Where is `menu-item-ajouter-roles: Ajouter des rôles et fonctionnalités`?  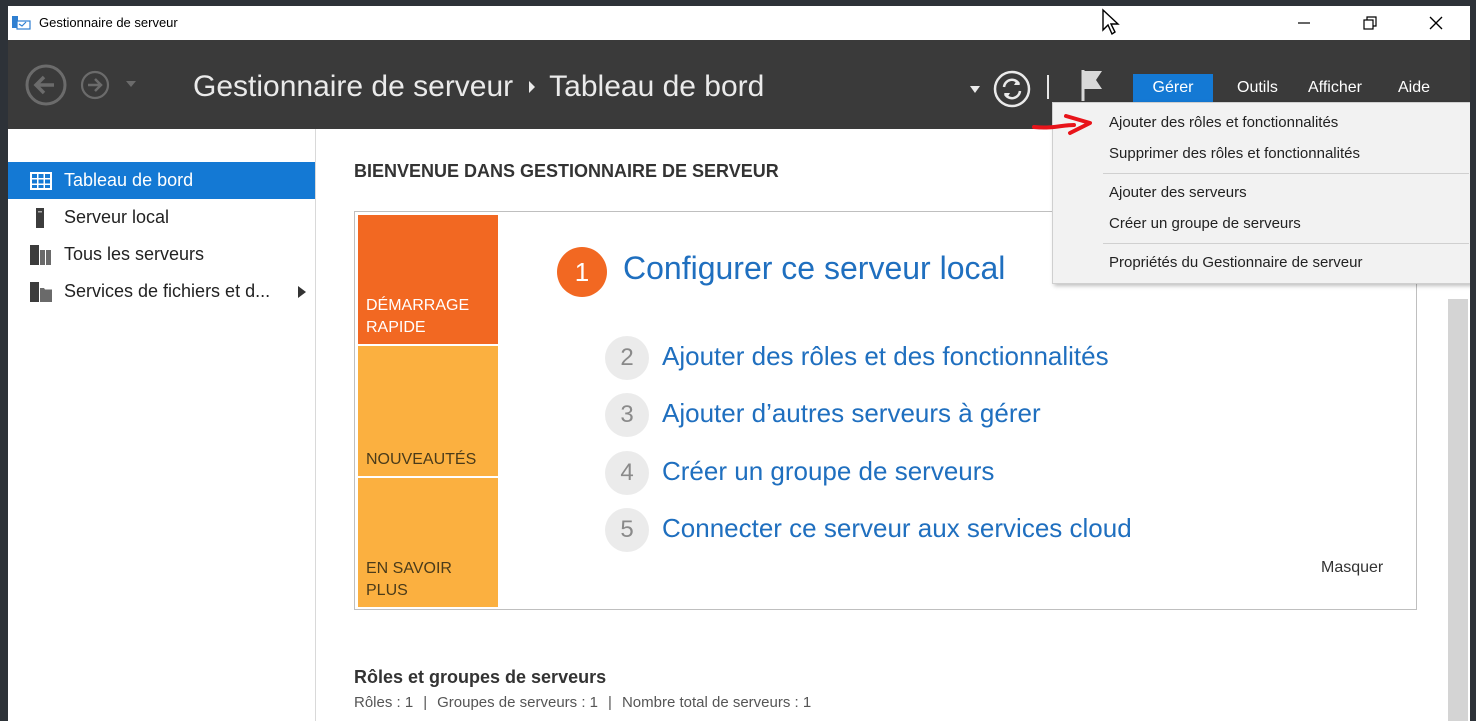
menu-item-ajouter-roles: Ajouter des rôles et fonctionnalités is located at coordinates (1223, 122).